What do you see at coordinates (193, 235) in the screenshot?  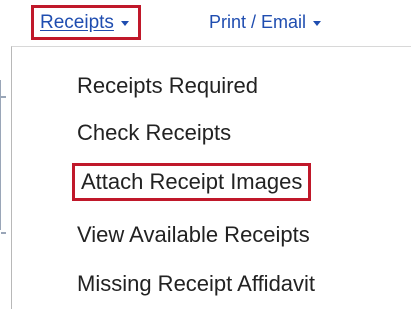 I see `menu-item-view-available-receipts: View Available Receipts` at bounding box center [193, 235].